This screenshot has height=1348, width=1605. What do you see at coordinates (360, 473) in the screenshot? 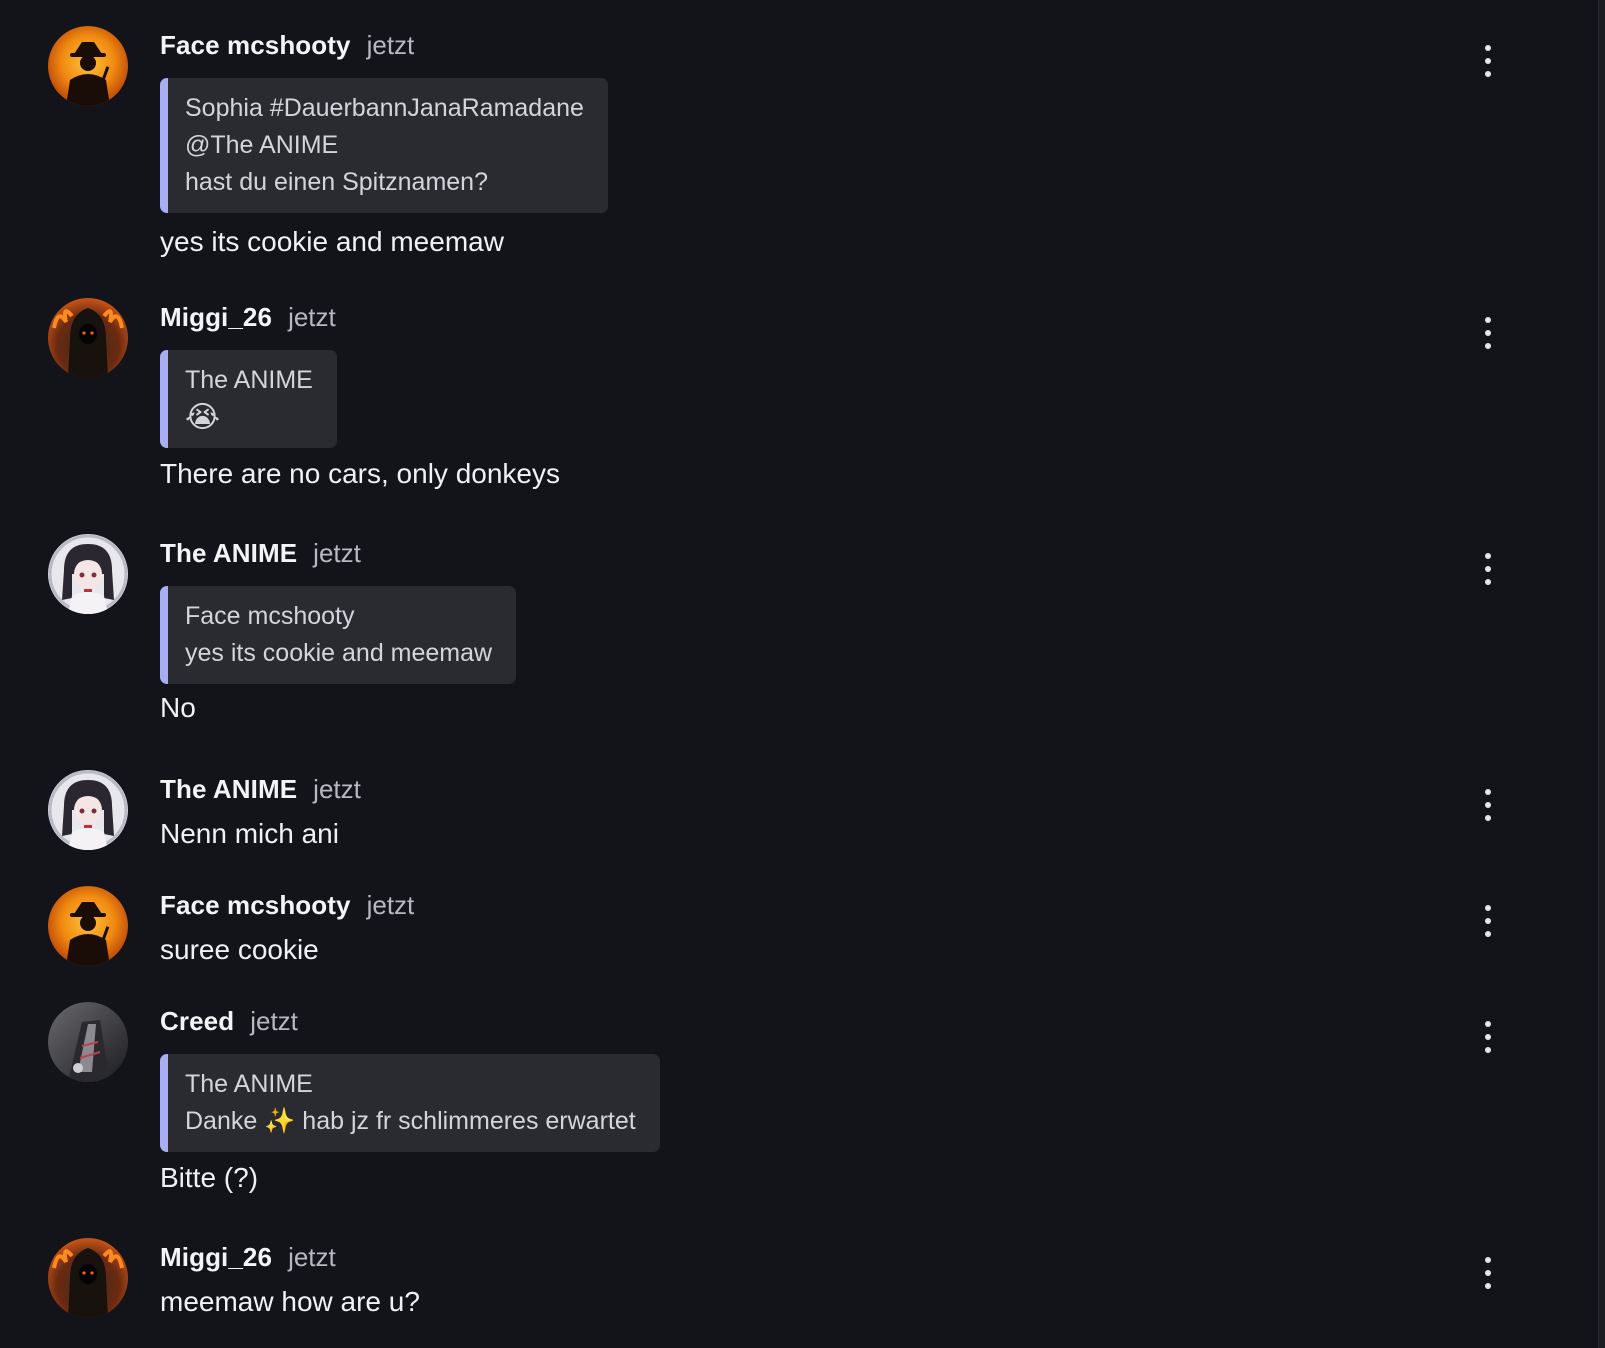
I see `message-text: There are no cars, only donkeys` at bounding box center [360, 473].